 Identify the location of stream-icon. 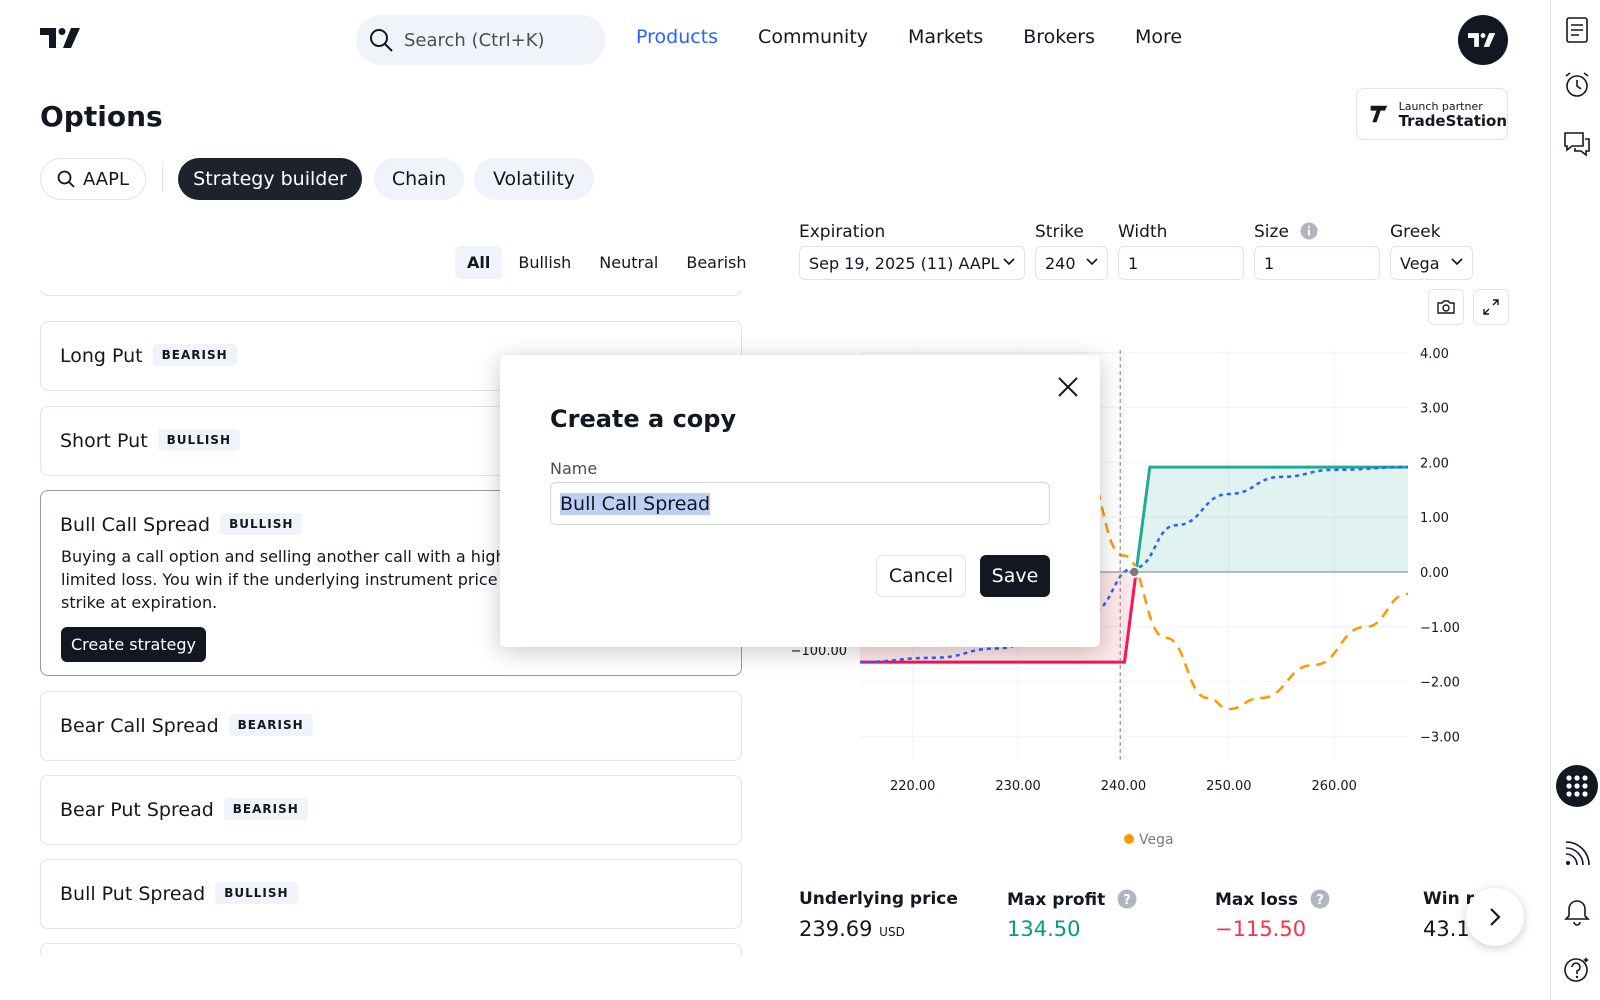
(1577, 854).